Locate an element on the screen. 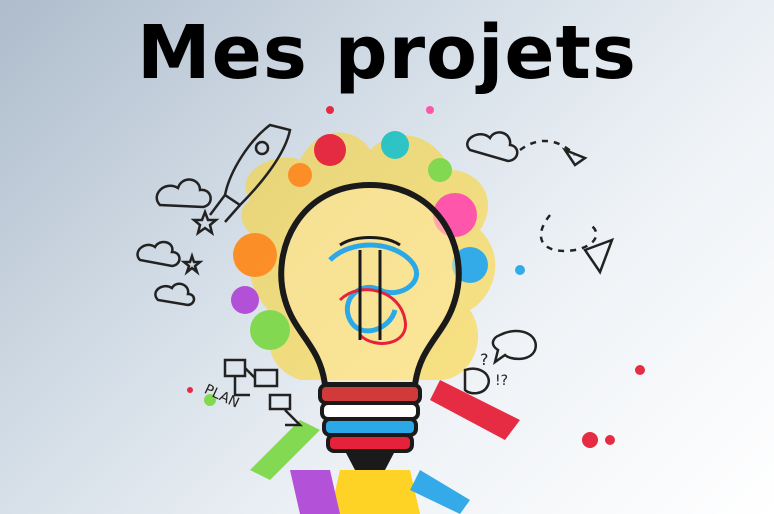 The width and height of the screenshot is (774, 514). bulb-base is located at coordinates (370, 426).